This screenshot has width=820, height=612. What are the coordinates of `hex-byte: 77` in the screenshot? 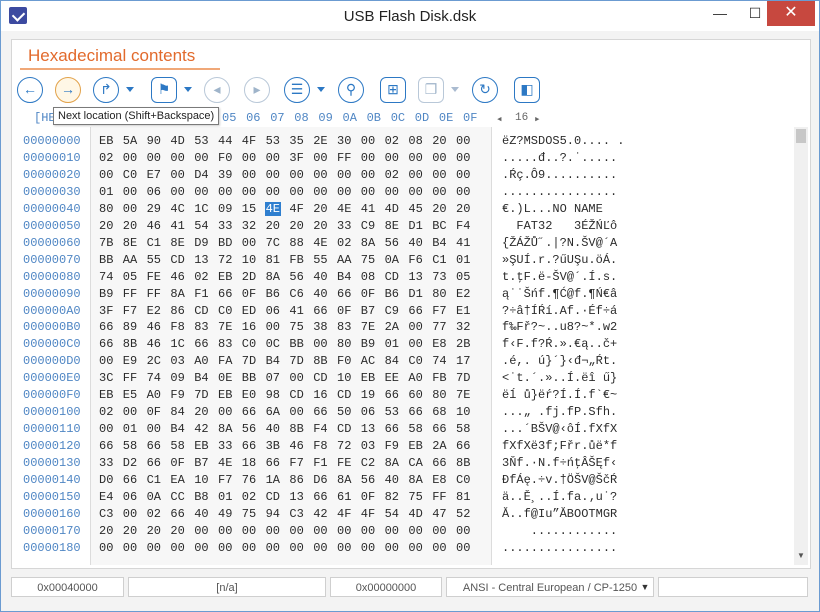 It's located at (439, 327).